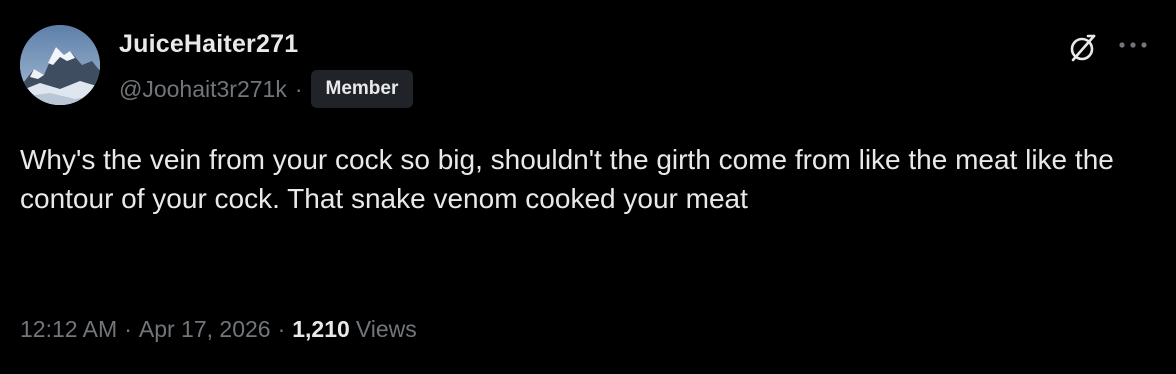 This screenshot has width=1176, height=374. I want to click on handle: @Joohait3r271k, so click(203, 89).